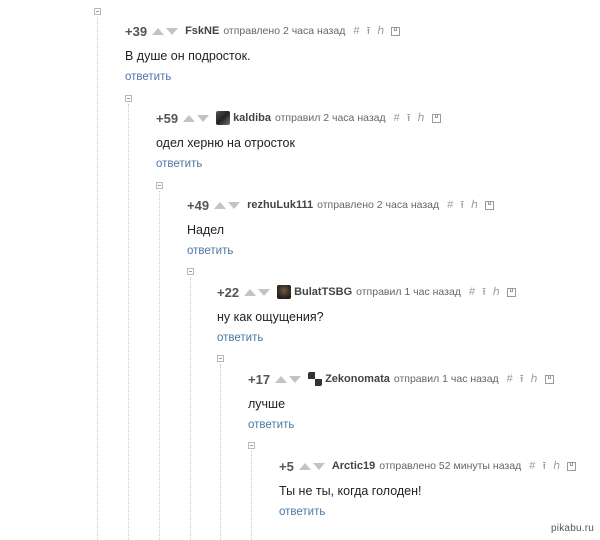 The image size is (600, 540). What do you see at coordinates (350, 491) in the screenshot?
I see `comment-text: Ты не ты, когда голоден!` at bounding box center [350, 491].